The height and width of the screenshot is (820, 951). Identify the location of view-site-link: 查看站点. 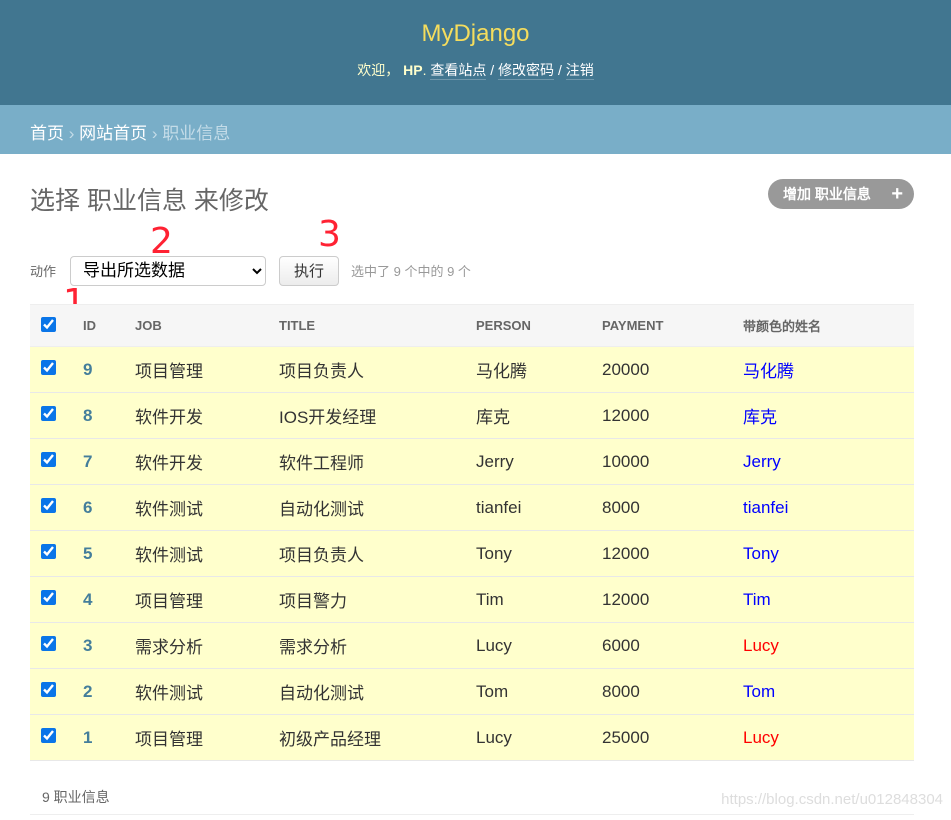
(458, 71).